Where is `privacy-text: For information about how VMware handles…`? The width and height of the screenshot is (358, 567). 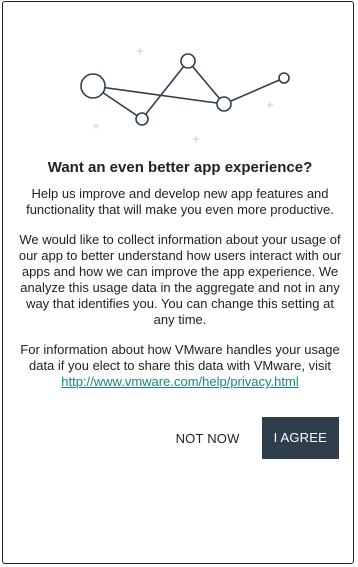
privacy-text: For information about how VMware handles… is located at coordinates (180, 357).